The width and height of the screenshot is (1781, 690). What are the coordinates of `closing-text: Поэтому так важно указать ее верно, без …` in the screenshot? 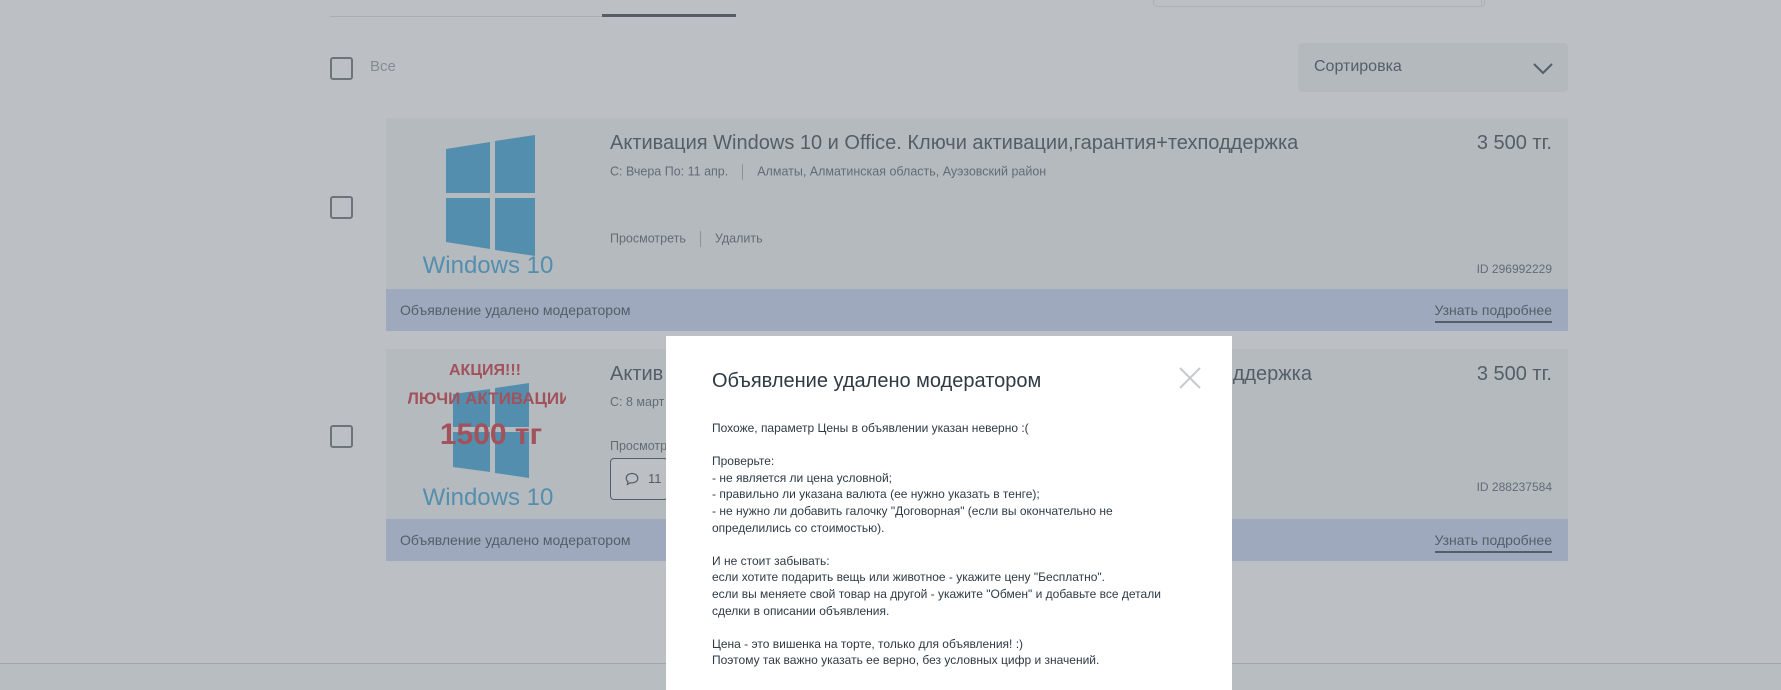 It's located at (906, 660).